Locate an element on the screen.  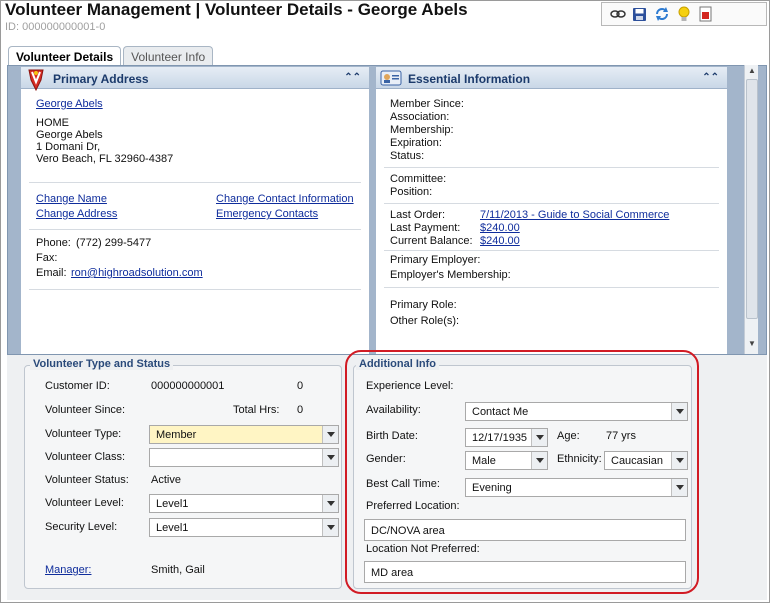
address-line: 1 Domani Dr, is located at coordinates (68, 147).